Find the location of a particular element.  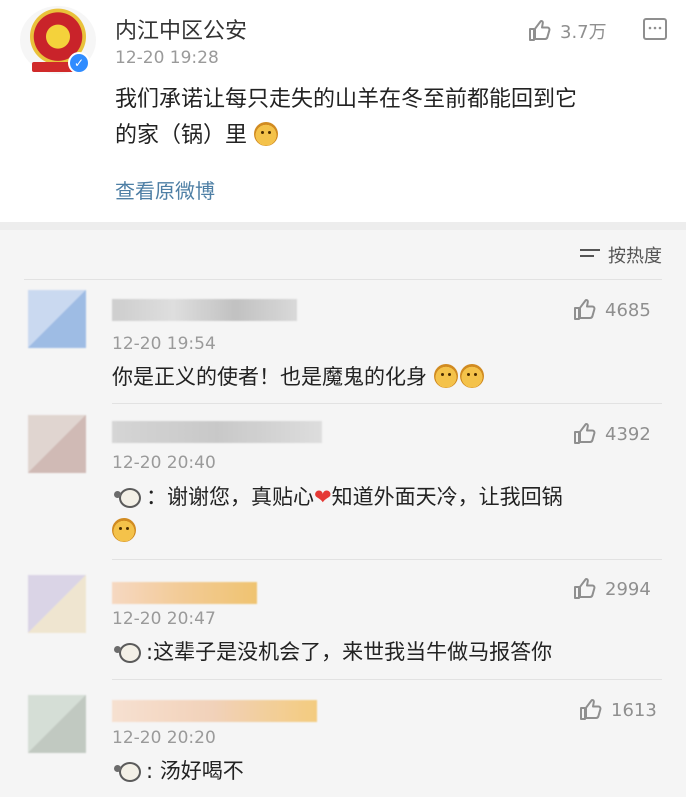

comment-text: :这辈子是没机会了，来世我当牛做马报答你 is located at coordinates (384, 652).